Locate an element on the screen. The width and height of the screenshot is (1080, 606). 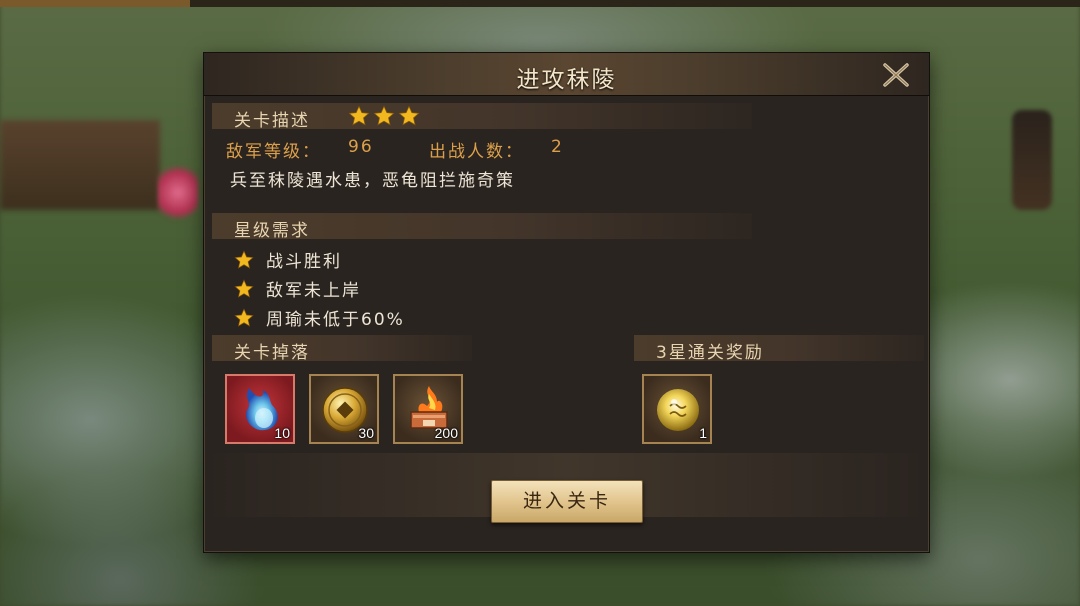
enter-stage-button: 进入关卡 is located at coordinates (567, 501).